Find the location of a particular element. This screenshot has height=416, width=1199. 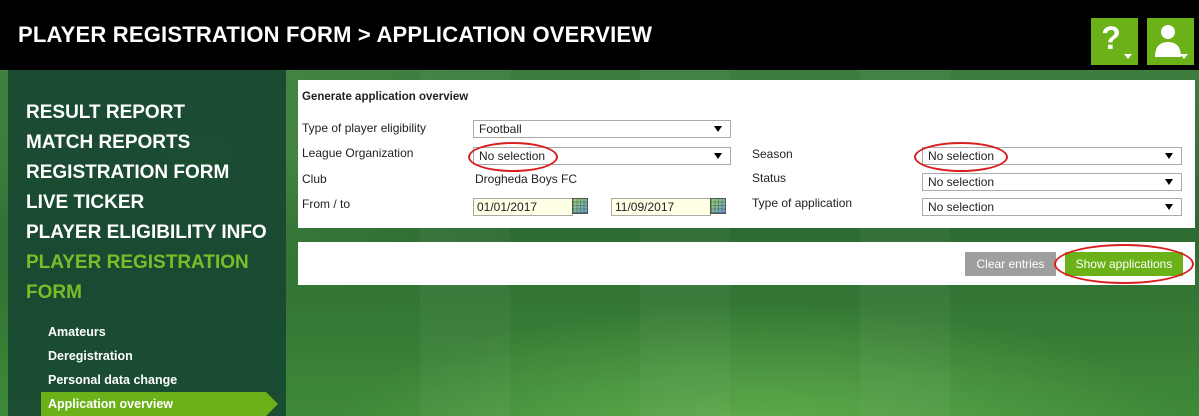

help-icon: ? is located at coordinates (1111, 38).